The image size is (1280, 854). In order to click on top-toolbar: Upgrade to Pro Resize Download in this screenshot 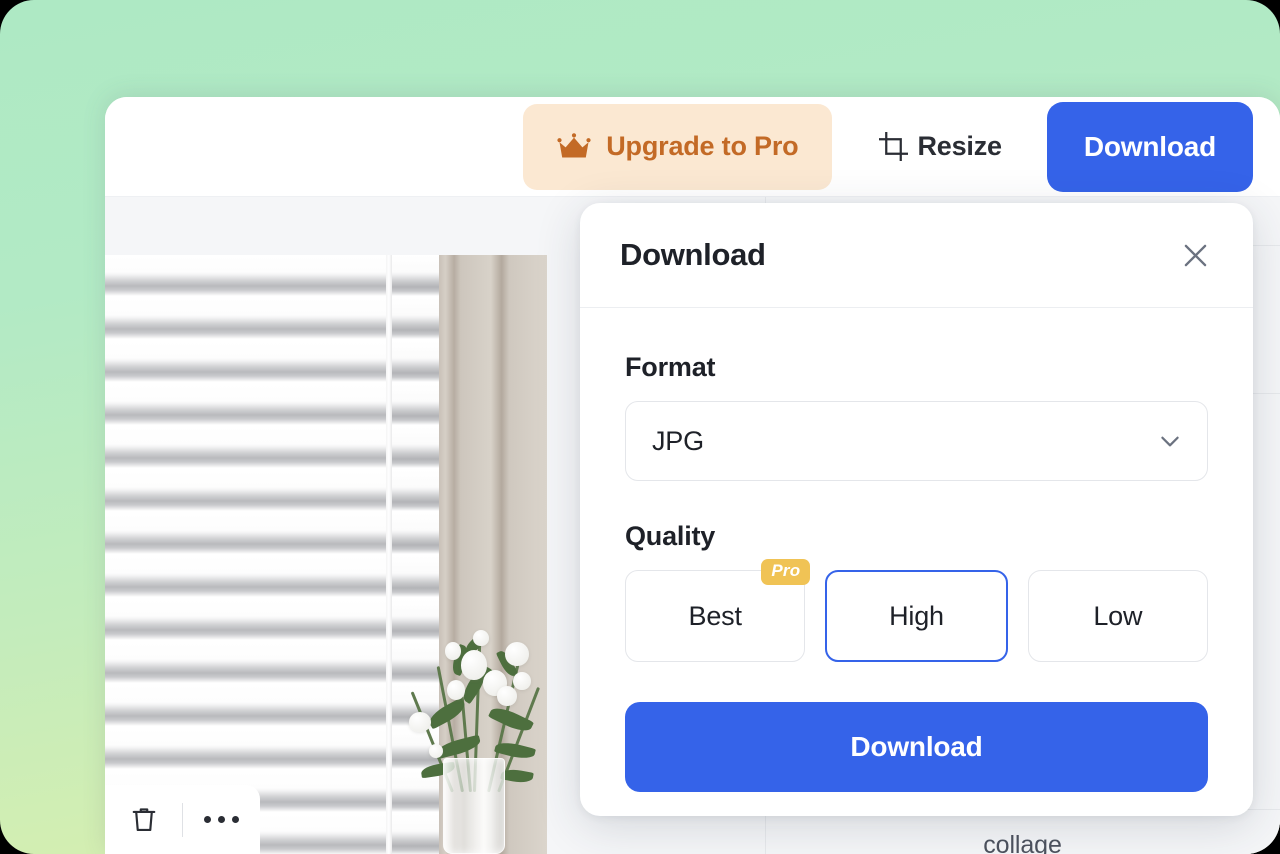, I will do `click(692, 147)`.